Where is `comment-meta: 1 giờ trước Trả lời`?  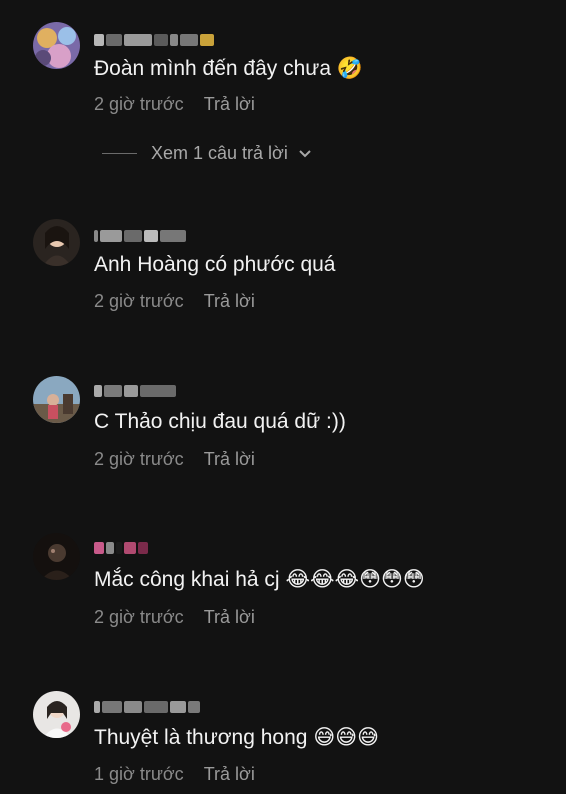 comment-meta: 1 giờ trước Trả lời is located at coordinates (174, 774).